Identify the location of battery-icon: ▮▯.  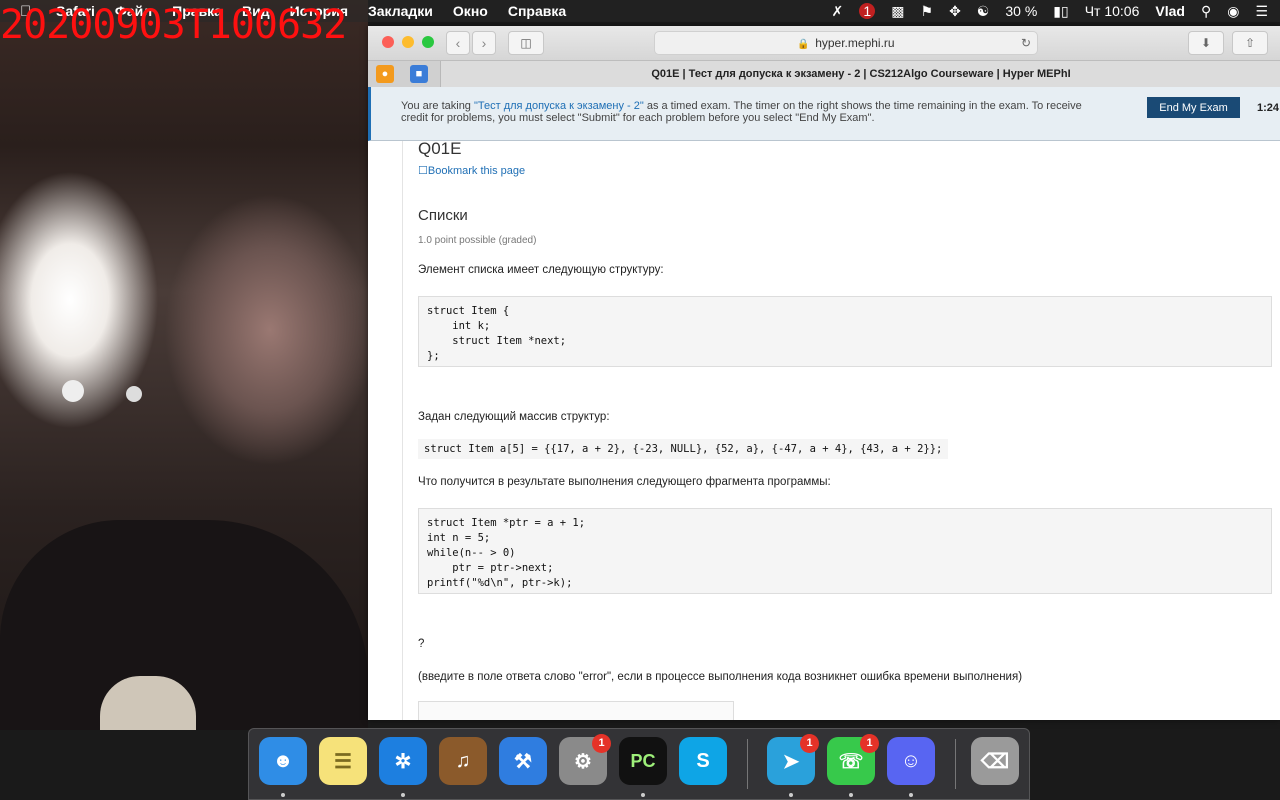
(1060, 11).